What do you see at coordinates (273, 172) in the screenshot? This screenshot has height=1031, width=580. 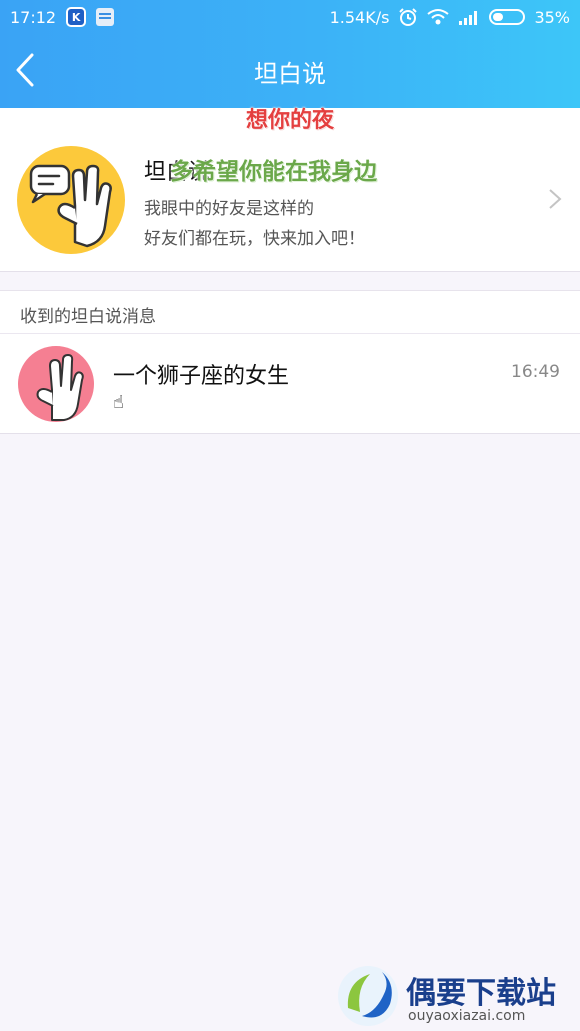 I see `overlay-caption-green: 多希望你能在我身边` at bounding box center [273, 172].